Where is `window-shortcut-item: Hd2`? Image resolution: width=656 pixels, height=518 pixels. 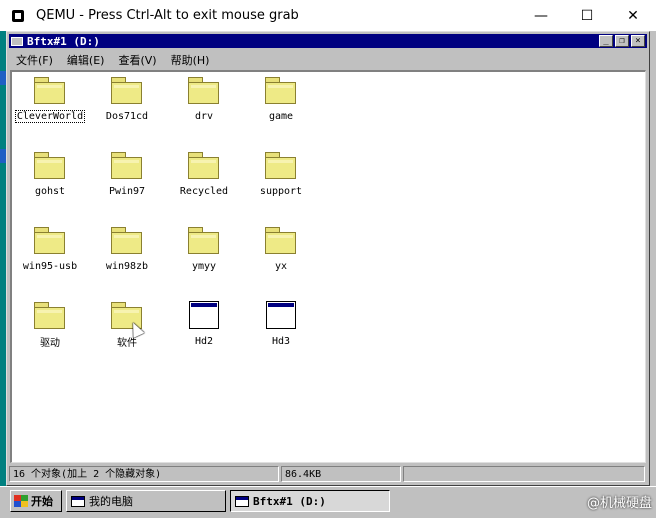 window-shortcut-item: Hd2 is located at coordinates (204, 324).